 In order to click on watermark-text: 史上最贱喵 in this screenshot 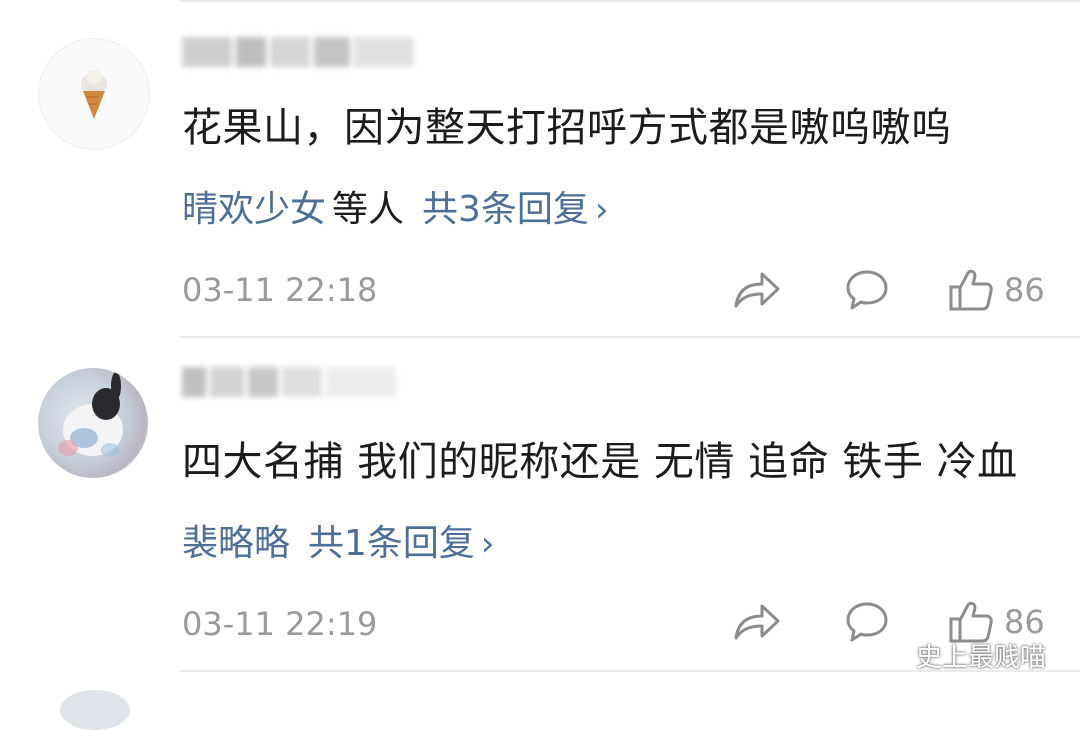, I will do `click(980, 658)`.